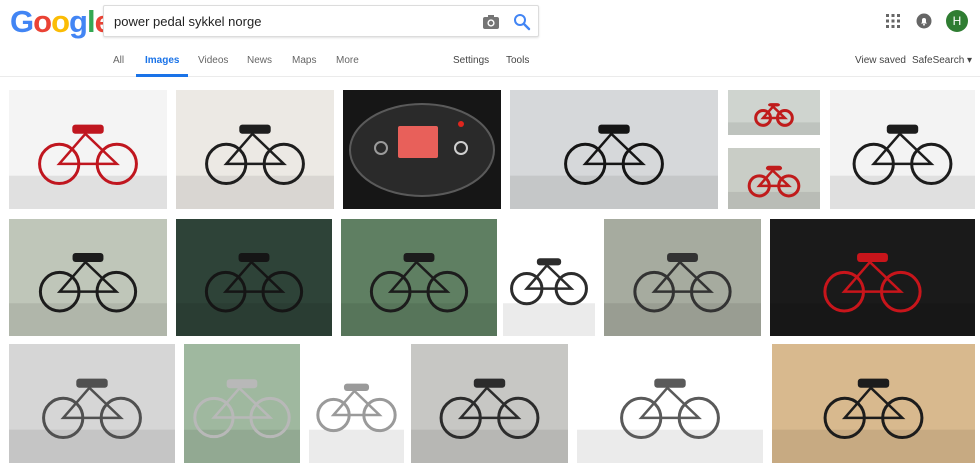  I want to click on active-tab-indicator, so click(162, 75).